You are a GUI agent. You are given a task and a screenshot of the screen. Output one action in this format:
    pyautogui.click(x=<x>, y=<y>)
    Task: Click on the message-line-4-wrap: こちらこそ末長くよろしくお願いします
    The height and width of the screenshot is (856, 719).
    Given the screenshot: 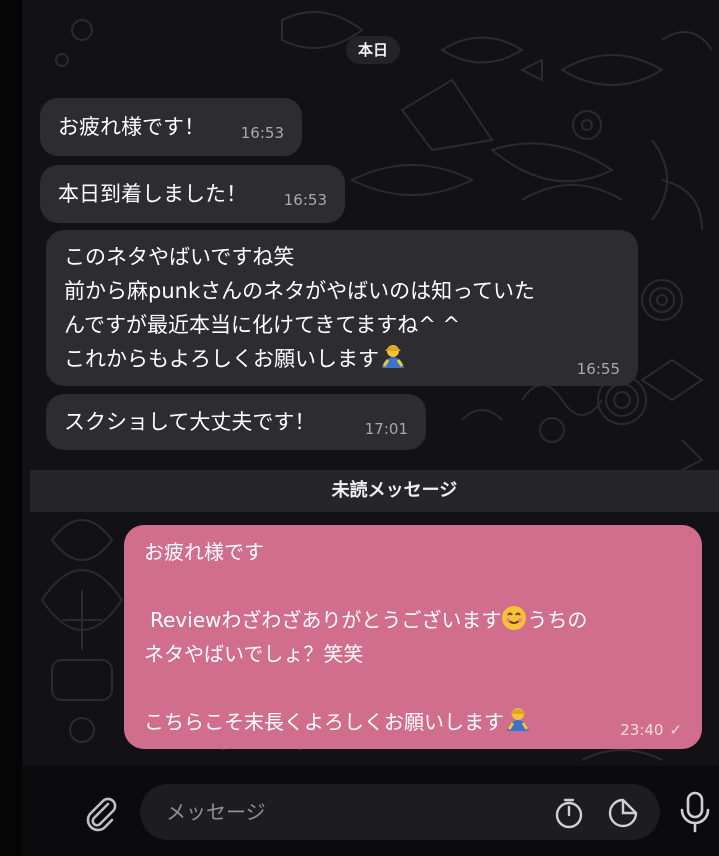 What is the action you would take?
    pyautogui.click(x=413, y=722)
    